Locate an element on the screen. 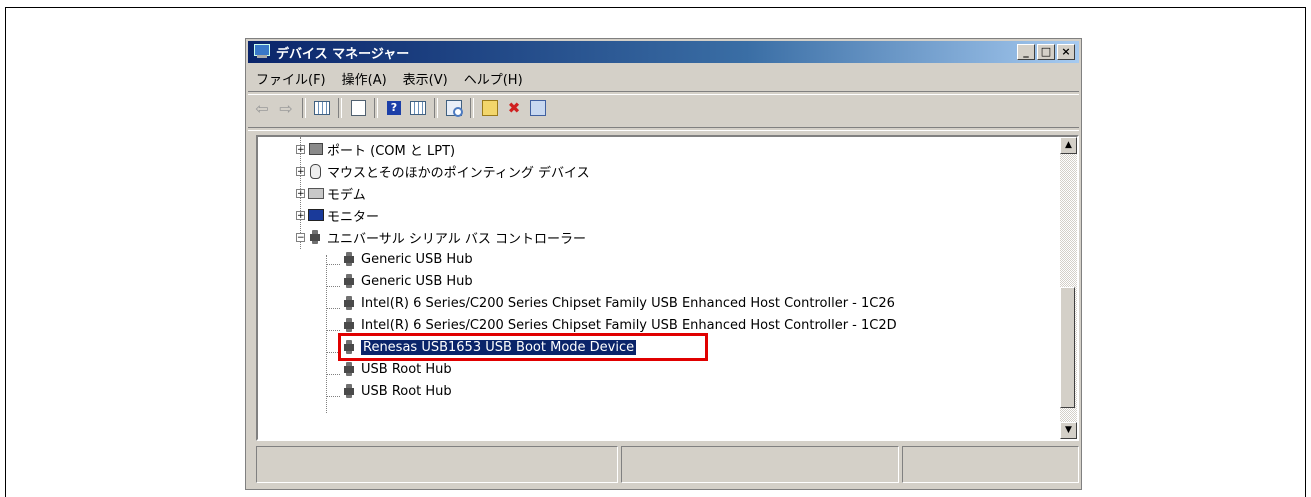 The image size is (1311, 497). scroll-up-button: ▲ is located at coordinates (1068, 145).